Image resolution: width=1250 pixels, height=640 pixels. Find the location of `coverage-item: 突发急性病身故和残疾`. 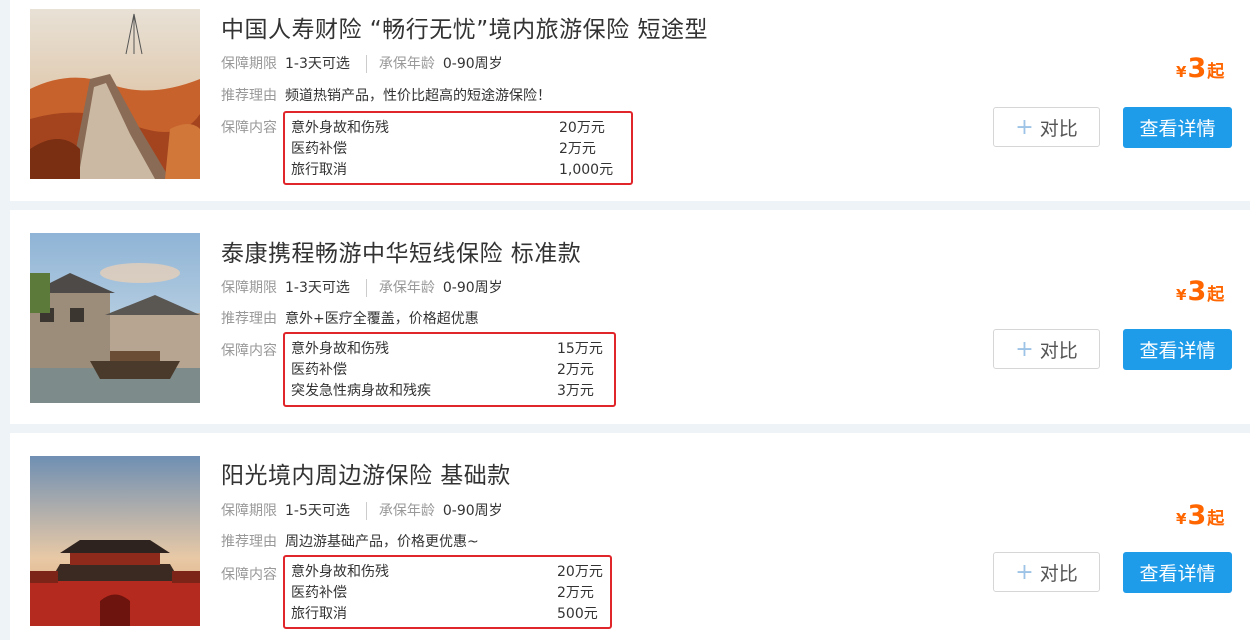

coverage-item: 突发急性病身故和残疾 is located at coordinates (361, 391).